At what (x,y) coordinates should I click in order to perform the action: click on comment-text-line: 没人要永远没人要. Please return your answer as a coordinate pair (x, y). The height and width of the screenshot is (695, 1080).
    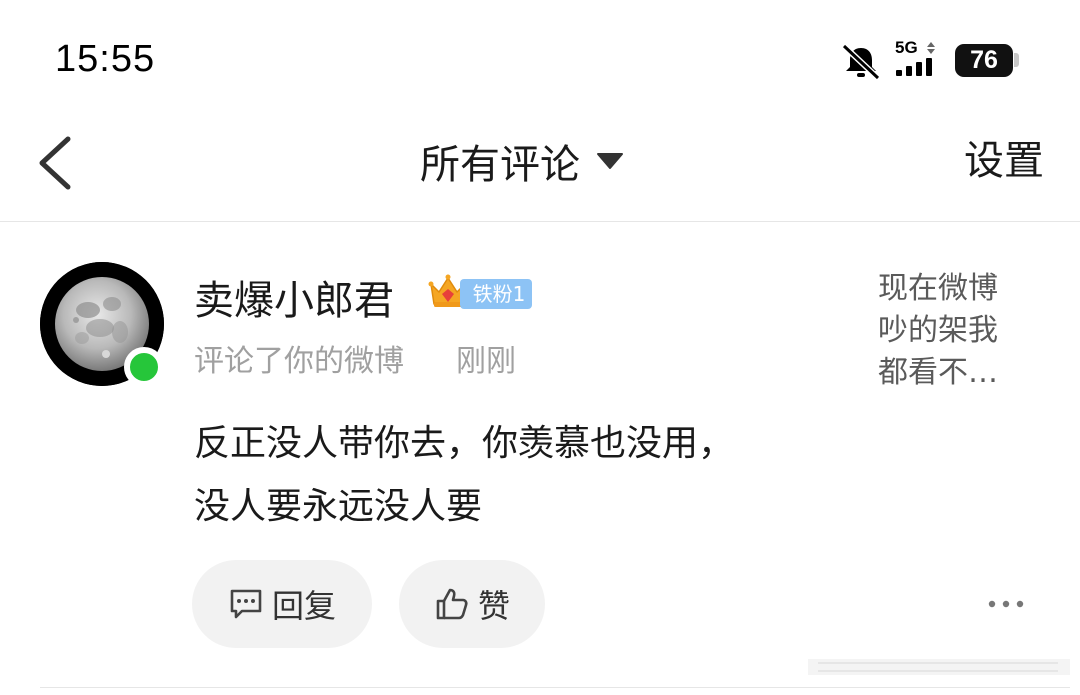
    Looking at the image, I should click on (338, 506).